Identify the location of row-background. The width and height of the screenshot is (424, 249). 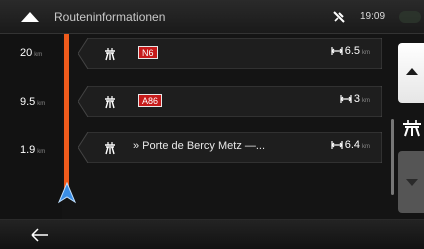
(230, 101).